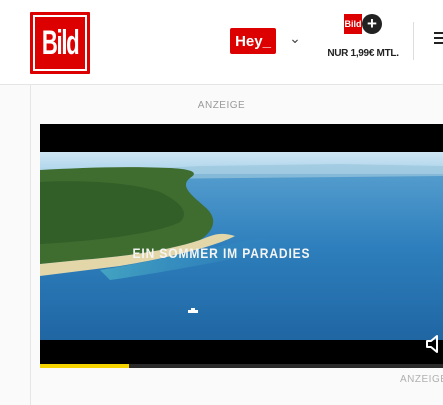 The height and width of the screenshot is (405, 443). Describe the element at coordinates (434, 344) in the screenshot. I see `speaker-icon` at that location.